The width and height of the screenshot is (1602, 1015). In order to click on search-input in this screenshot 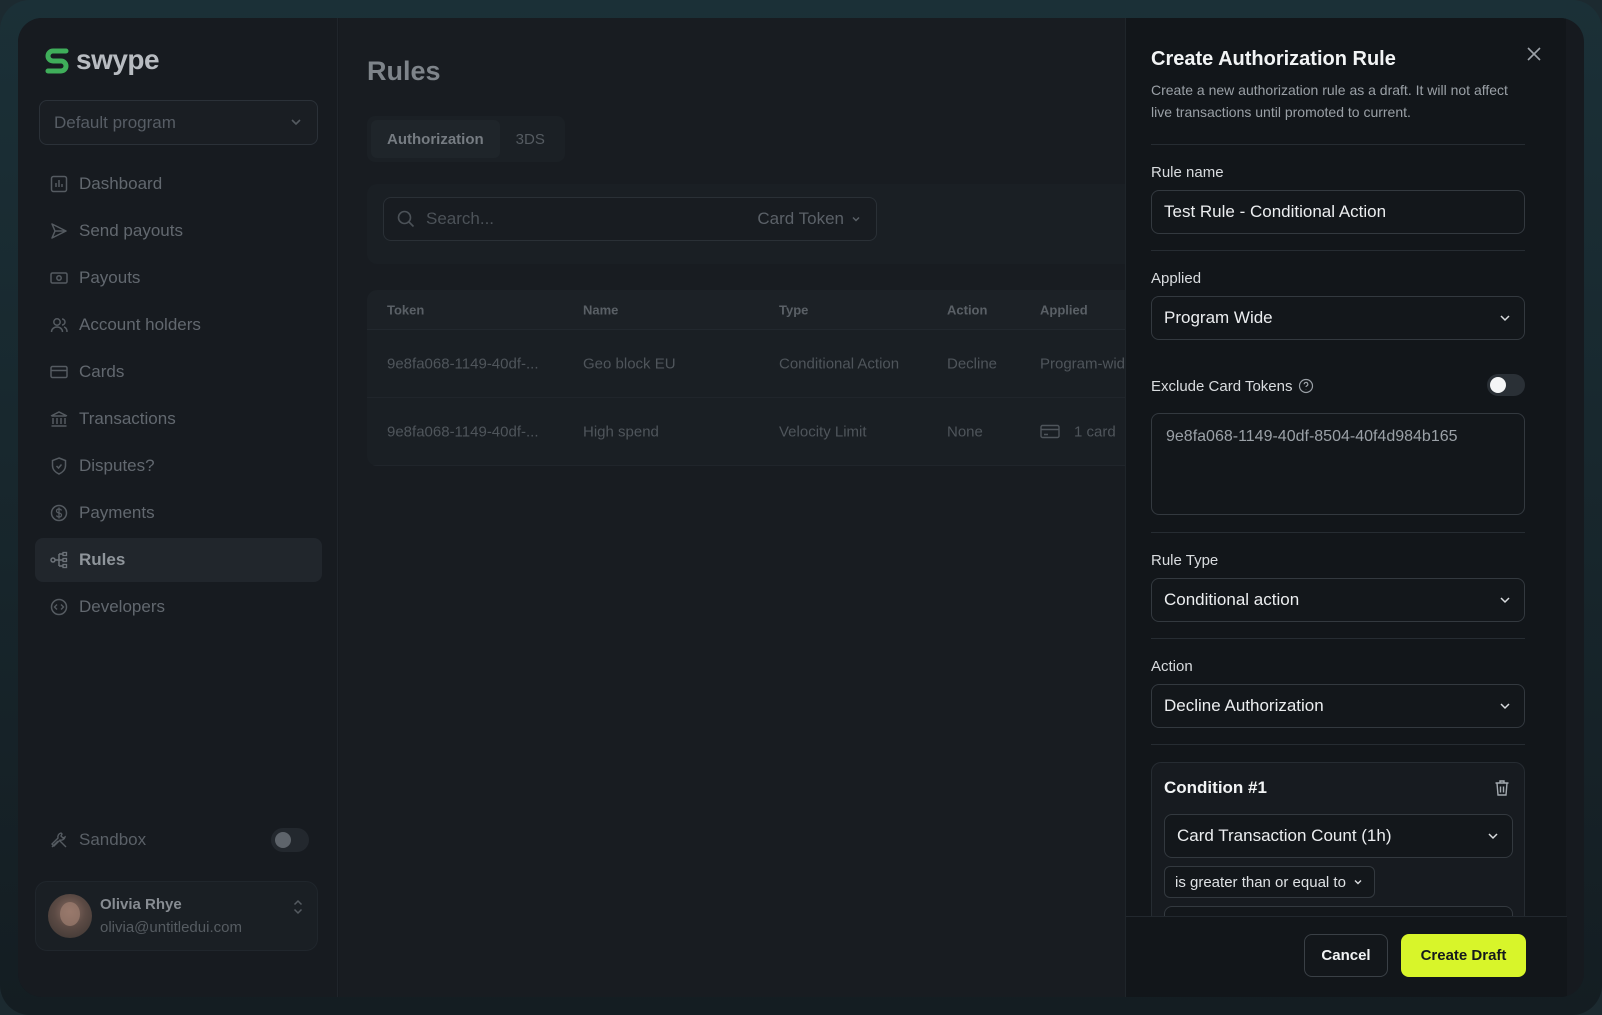, I will do `click(576, 219)`.